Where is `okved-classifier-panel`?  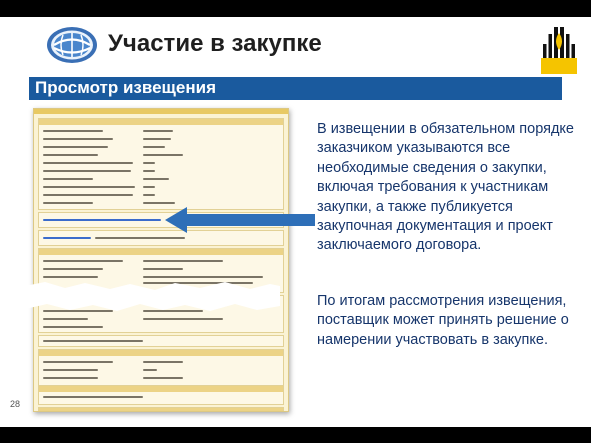 okved-classifier-panel is located at coordinates (161, 395).